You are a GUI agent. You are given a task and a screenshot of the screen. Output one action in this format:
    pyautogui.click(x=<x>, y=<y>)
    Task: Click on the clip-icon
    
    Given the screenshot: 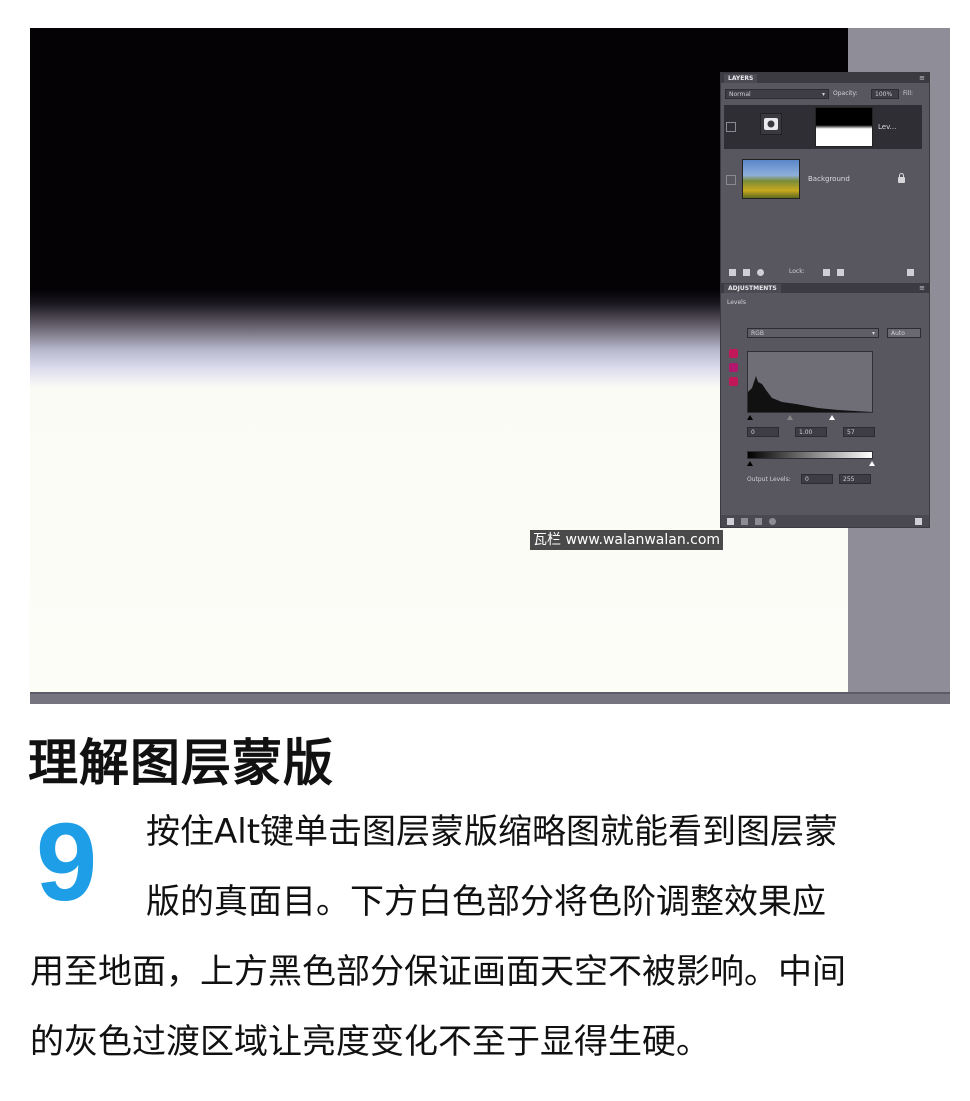 What is the action you would take?
    pyautogui.click(x=744, y=521)
    